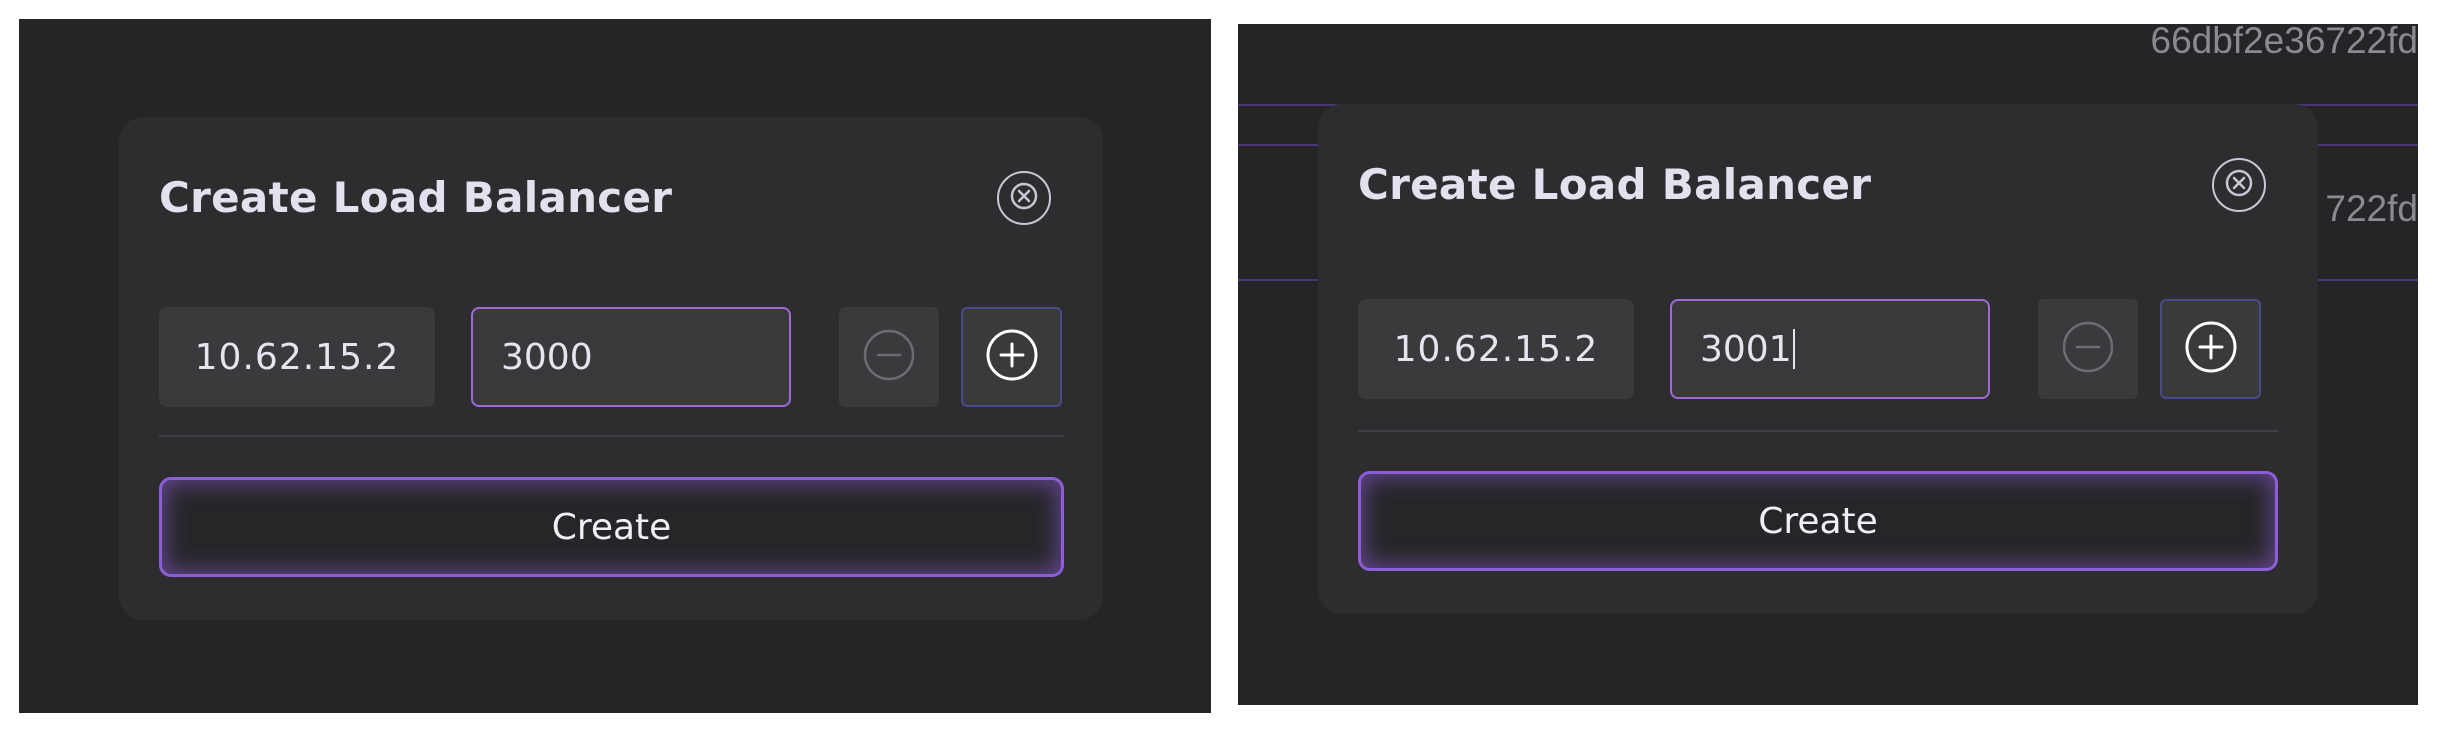 This screenshot has height=733, width=2437. I want to click on text-caret, so click(1793, 349).